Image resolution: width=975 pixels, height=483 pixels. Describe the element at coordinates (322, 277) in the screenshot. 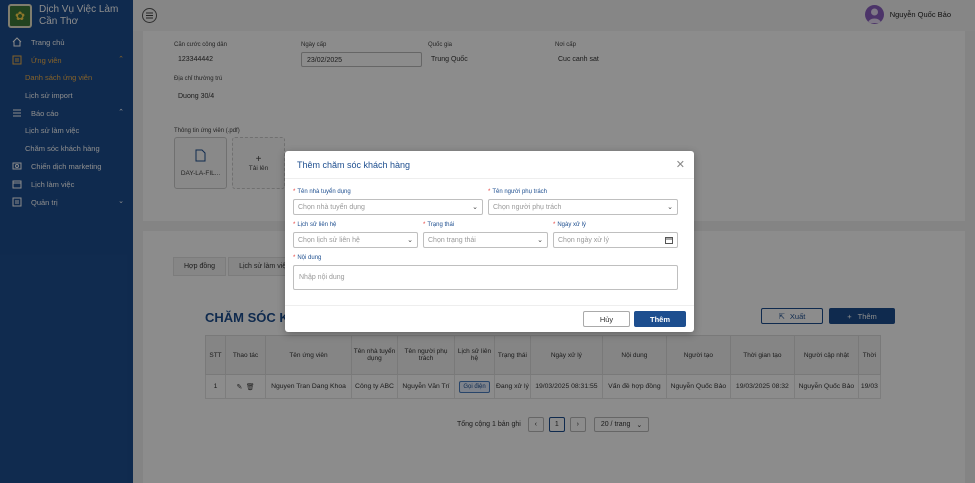

I see `content-placeholder: Nhập nội dung` at that location.